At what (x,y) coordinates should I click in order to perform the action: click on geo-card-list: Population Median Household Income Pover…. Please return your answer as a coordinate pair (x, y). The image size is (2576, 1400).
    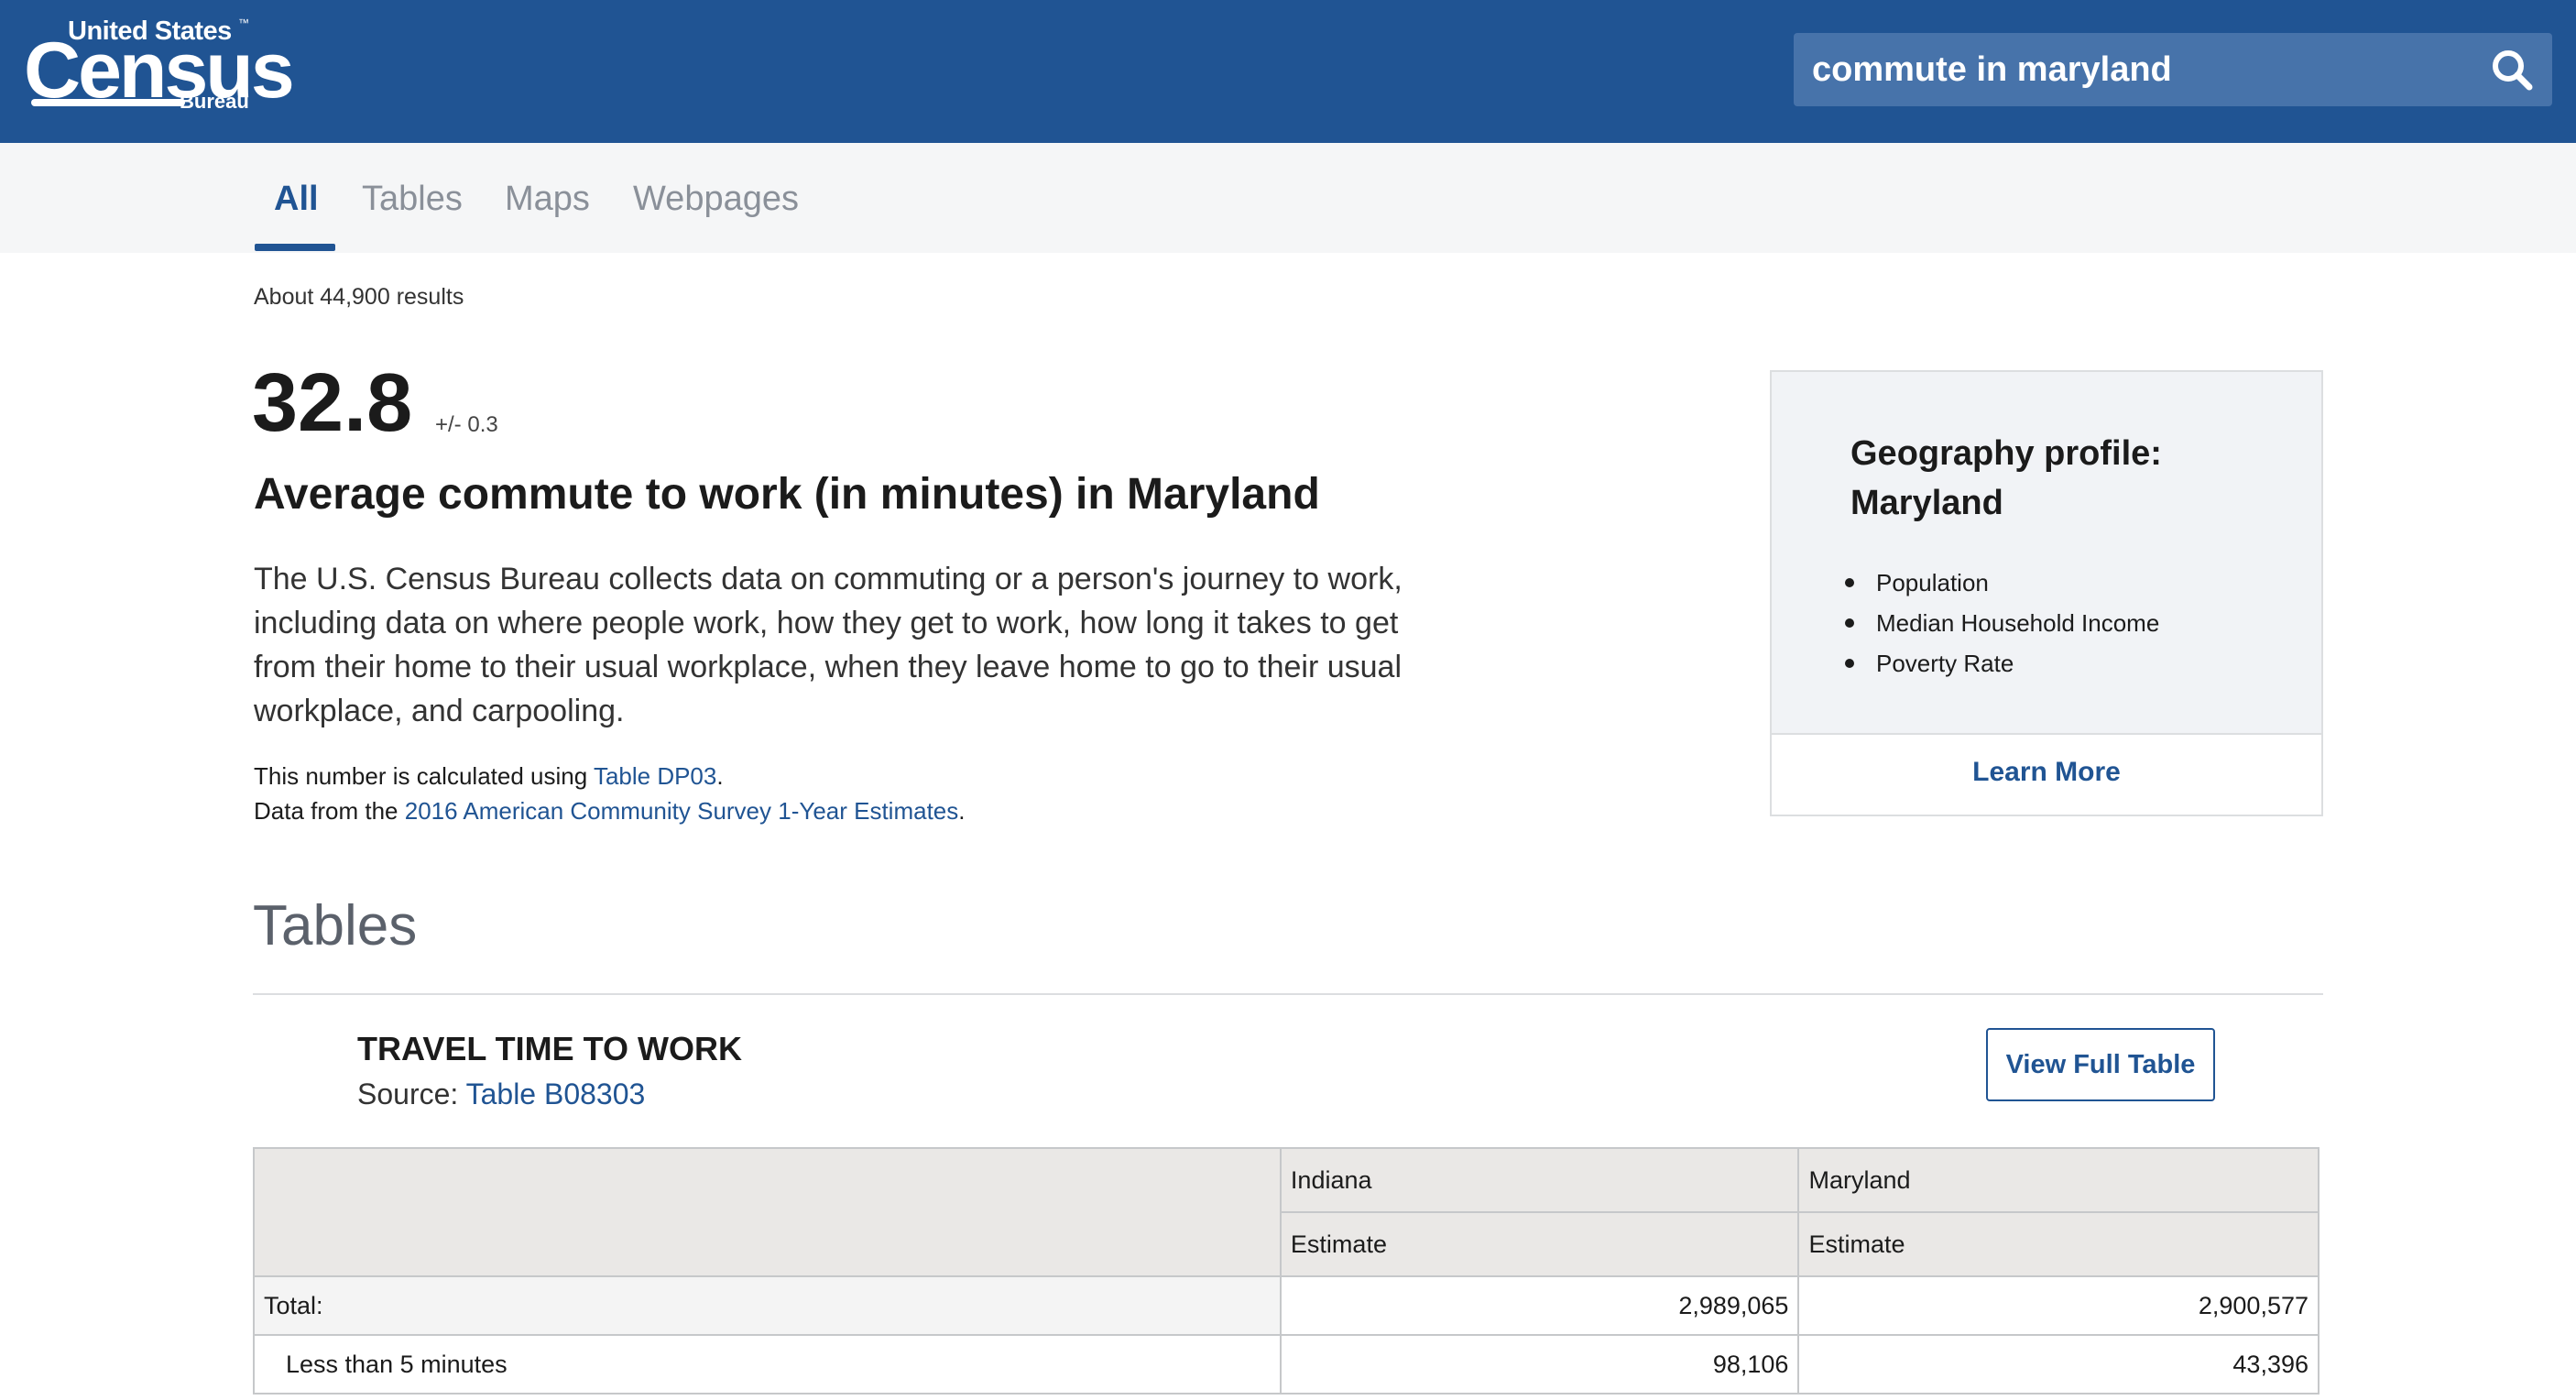
    Looking at the image, I should click on (2000, 623).